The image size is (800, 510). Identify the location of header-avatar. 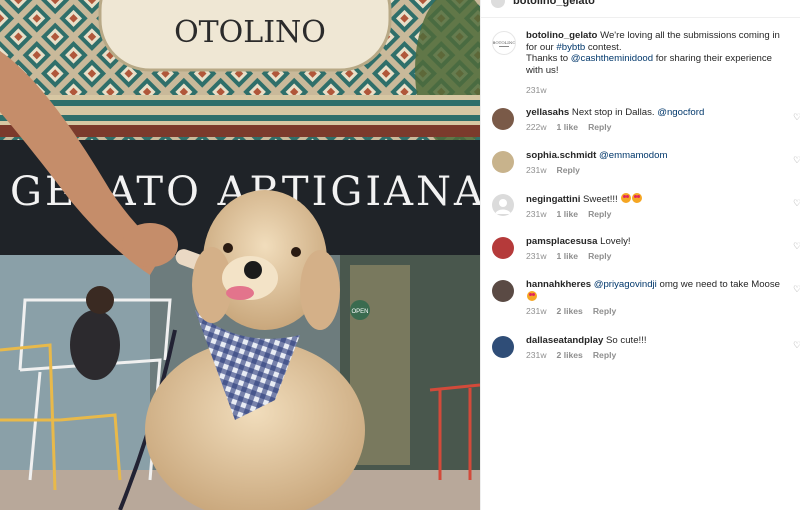
(498, 4).